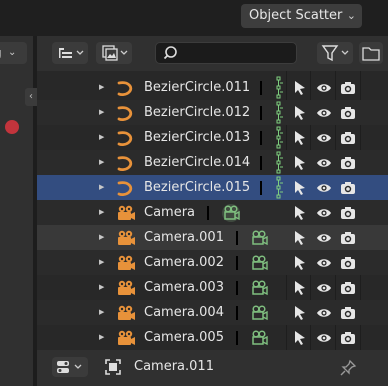  Describe the element at coordinates (184, 312) in the screenshot. I see `object-name-label: Camera.004` at that location.